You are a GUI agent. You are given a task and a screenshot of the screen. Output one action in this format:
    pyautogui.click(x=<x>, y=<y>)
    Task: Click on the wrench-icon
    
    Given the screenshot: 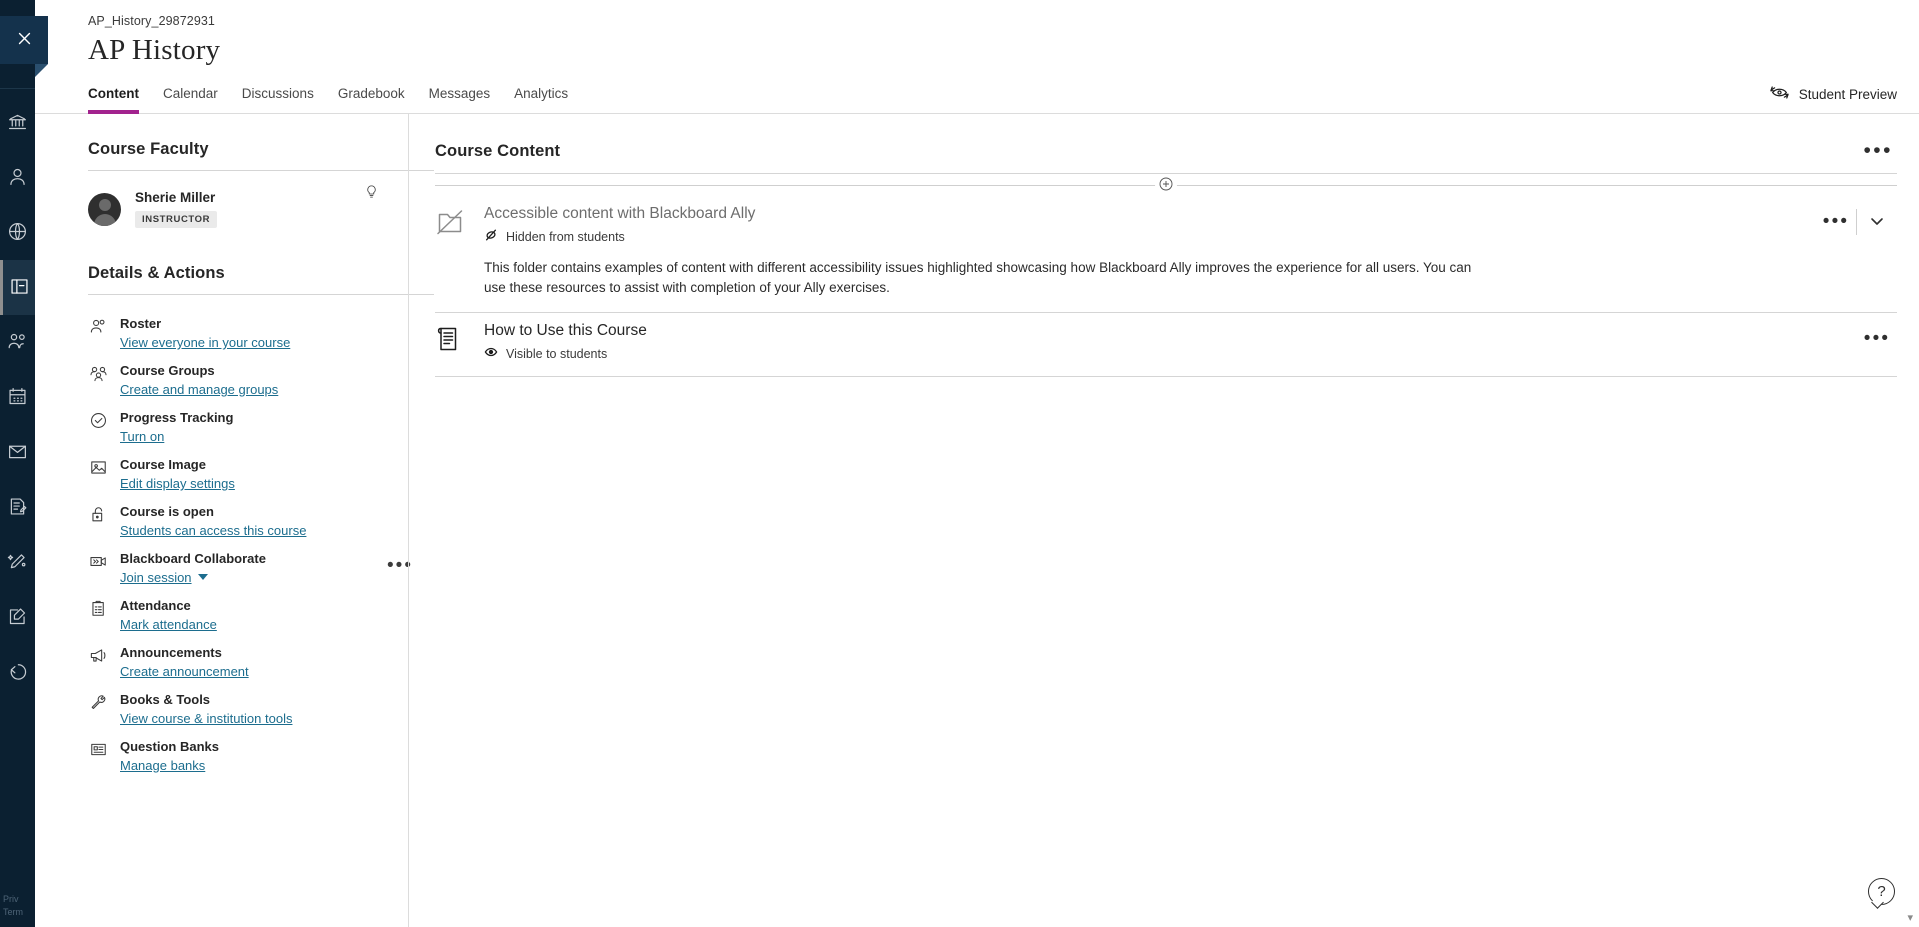 What is the action you would take?
    pyautogui.click(x=98, y=709)
    